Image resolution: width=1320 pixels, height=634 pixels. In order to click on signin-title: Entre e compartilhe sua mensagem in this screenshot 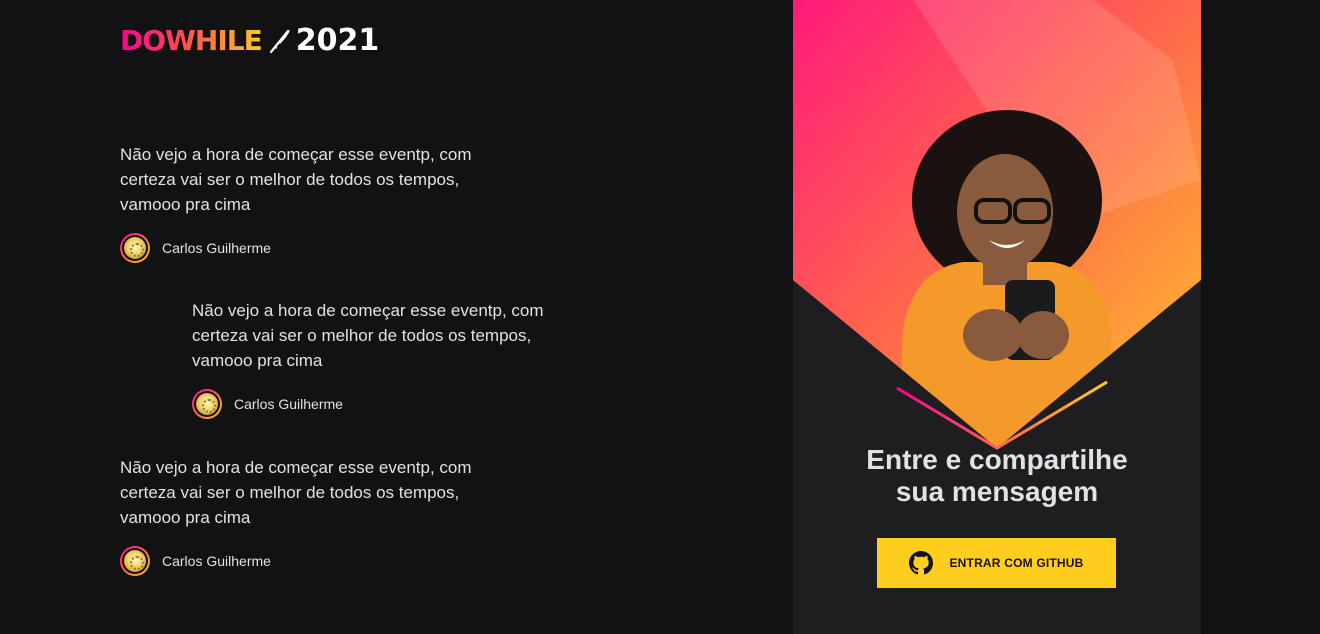, I will do `click(997, 476)`.